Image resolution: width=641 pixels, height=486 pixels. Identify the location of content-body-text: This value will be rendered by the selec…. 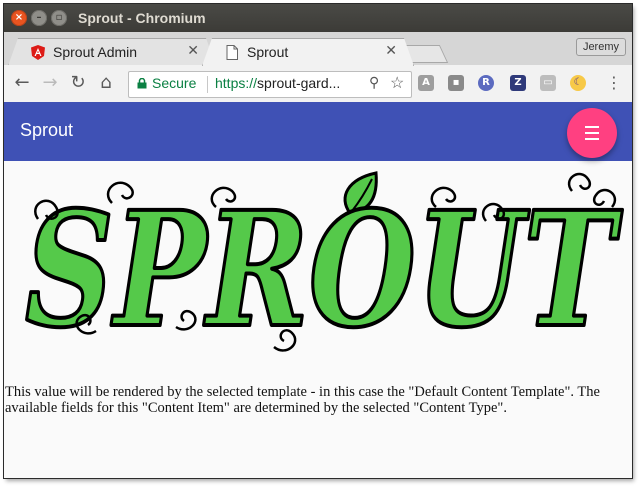
(302, 399).